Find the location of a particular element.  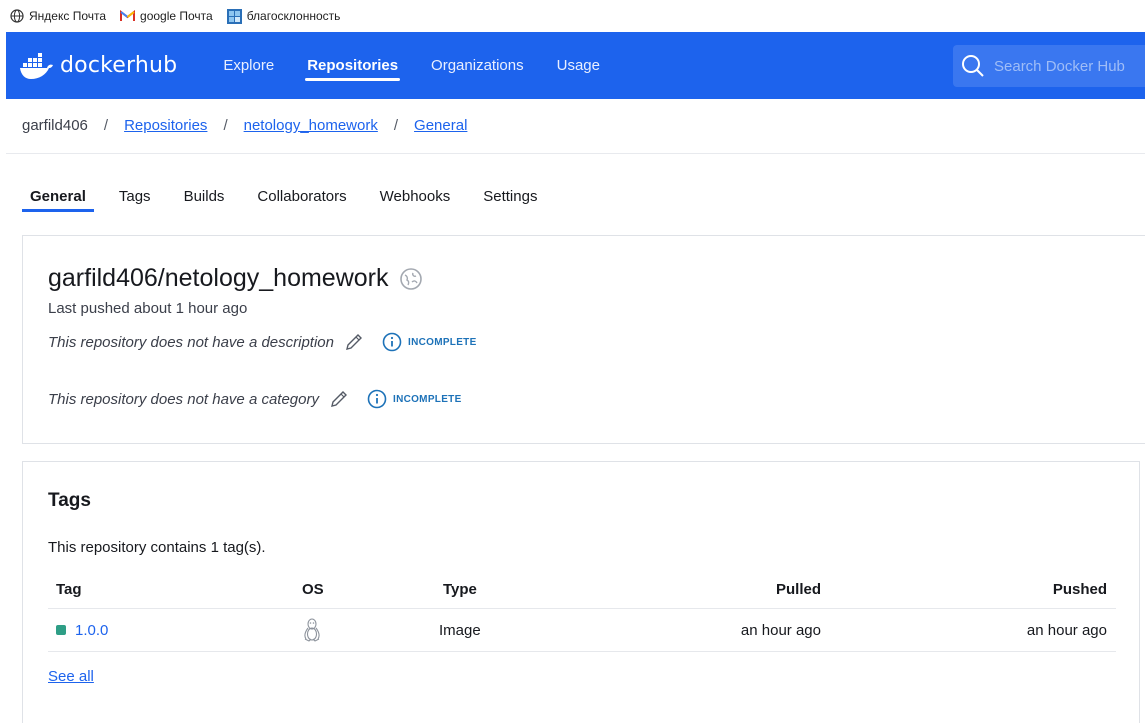

breadcrumb-user: garfild406 is located at coordinates (55, 125).